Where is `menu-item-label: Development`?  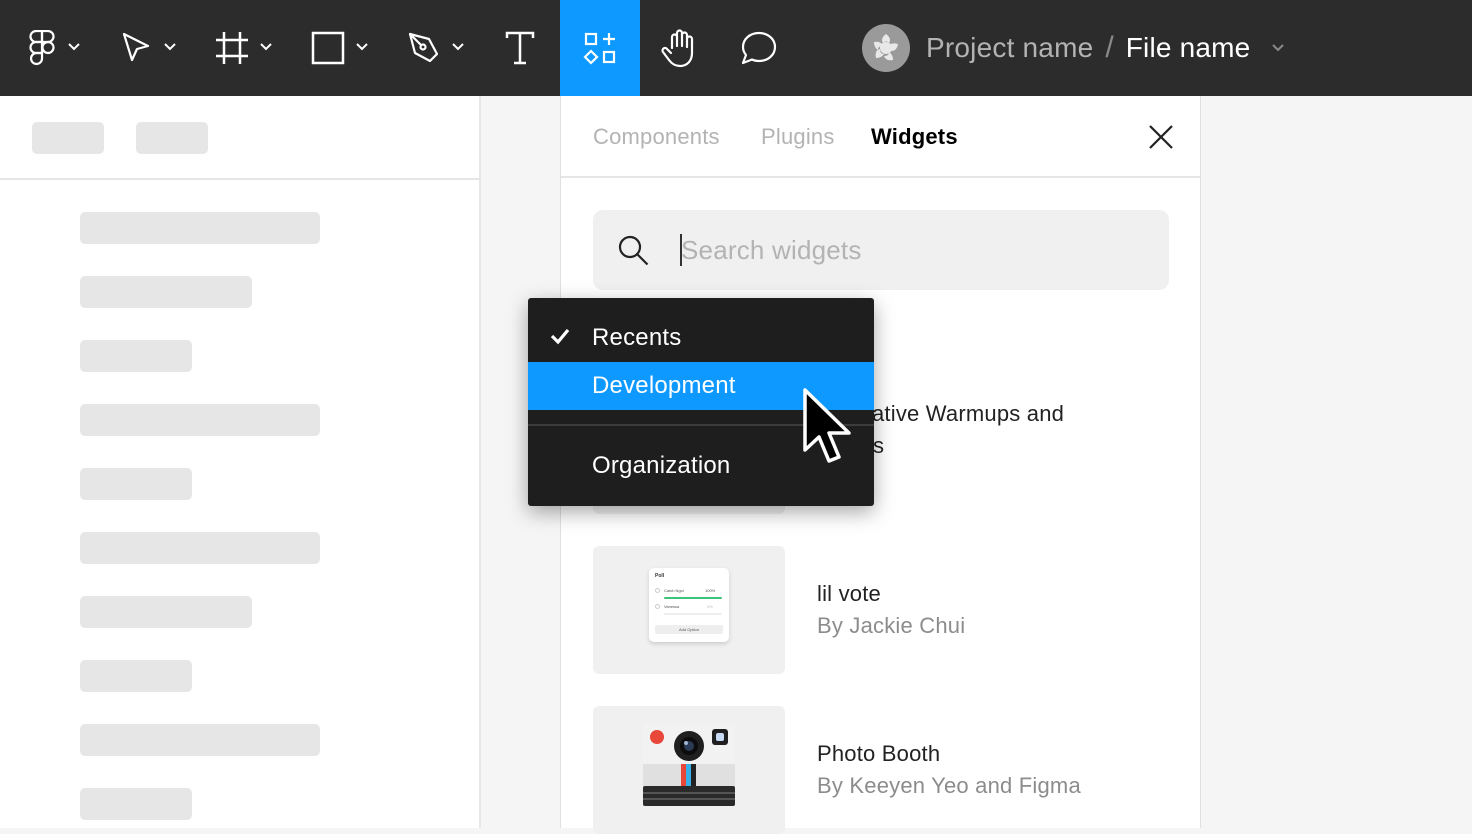
menu-item-label: Development is located at coordinates (664, 385).